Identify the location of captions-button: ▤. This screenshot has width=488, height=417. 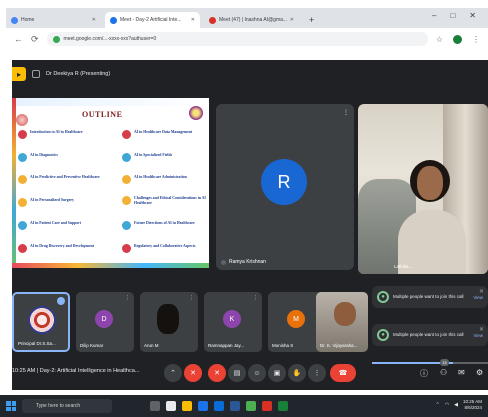
(237, 373).